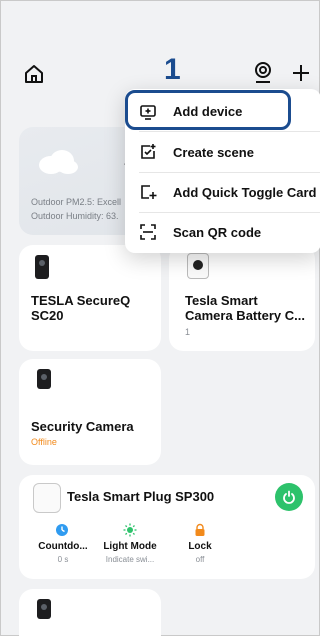  Describe the element at coordinates (148, 232) in the screenshot. I see `scan-qr-icon` at that location.